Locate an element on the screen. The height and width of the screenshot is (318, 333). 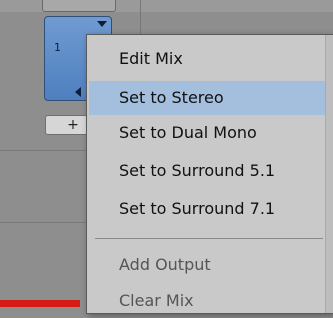
menu-item-edit-mix: Edit Mix is located at coordinates (207, 59).